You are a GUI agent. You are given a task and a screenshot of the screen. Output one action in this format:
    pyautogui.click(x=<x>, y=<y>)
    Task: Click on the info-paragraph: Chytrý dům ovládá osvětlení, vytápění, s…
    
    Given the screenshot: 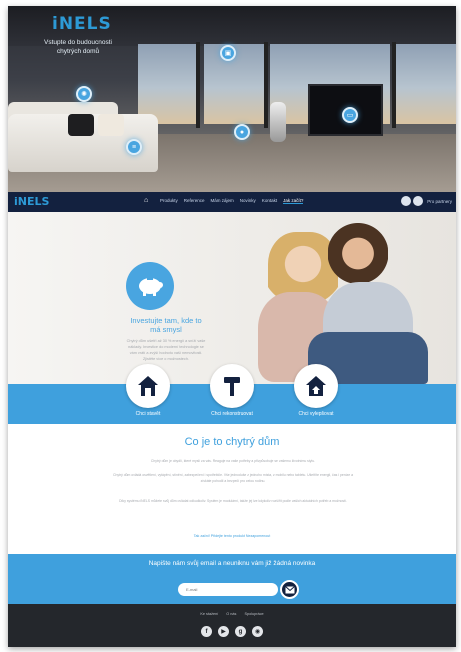 What is the action you would take?
    pyautogui.click(x=233, y=478)
    